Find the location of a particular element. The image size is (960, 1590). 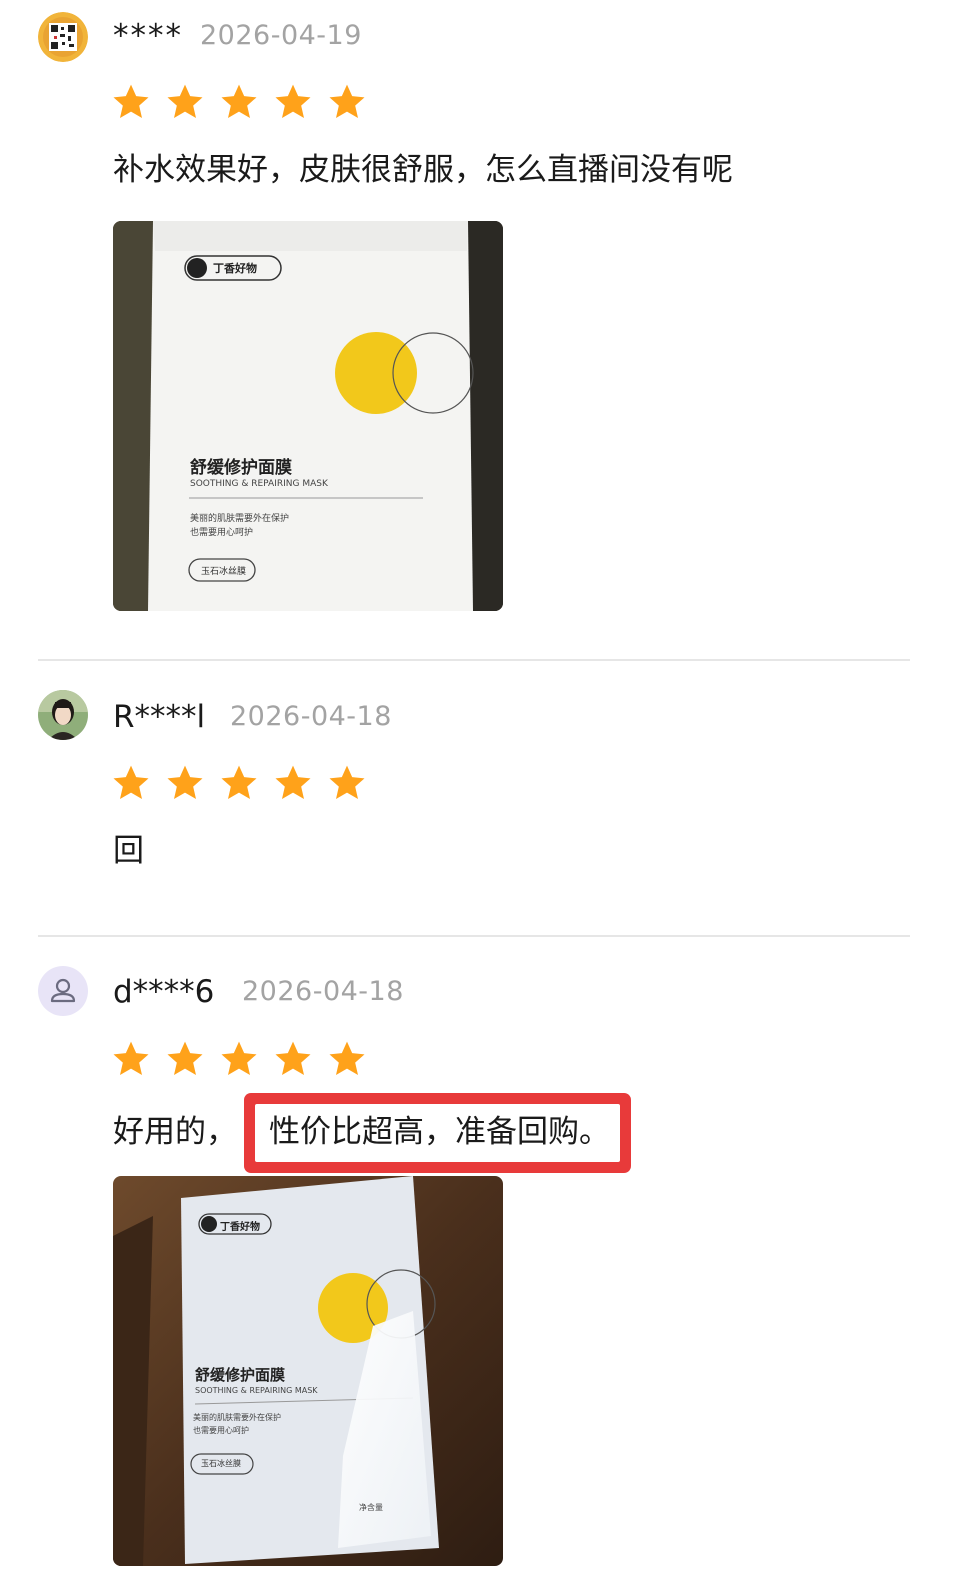

highlighted-review-text: 性价比超高，准备回购。 is located at coordinates (437, 1133).